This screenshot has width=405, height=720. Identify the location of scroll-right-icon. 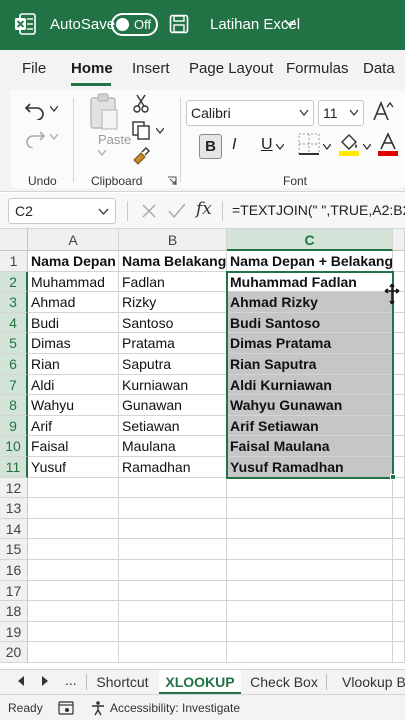
(45, 681).